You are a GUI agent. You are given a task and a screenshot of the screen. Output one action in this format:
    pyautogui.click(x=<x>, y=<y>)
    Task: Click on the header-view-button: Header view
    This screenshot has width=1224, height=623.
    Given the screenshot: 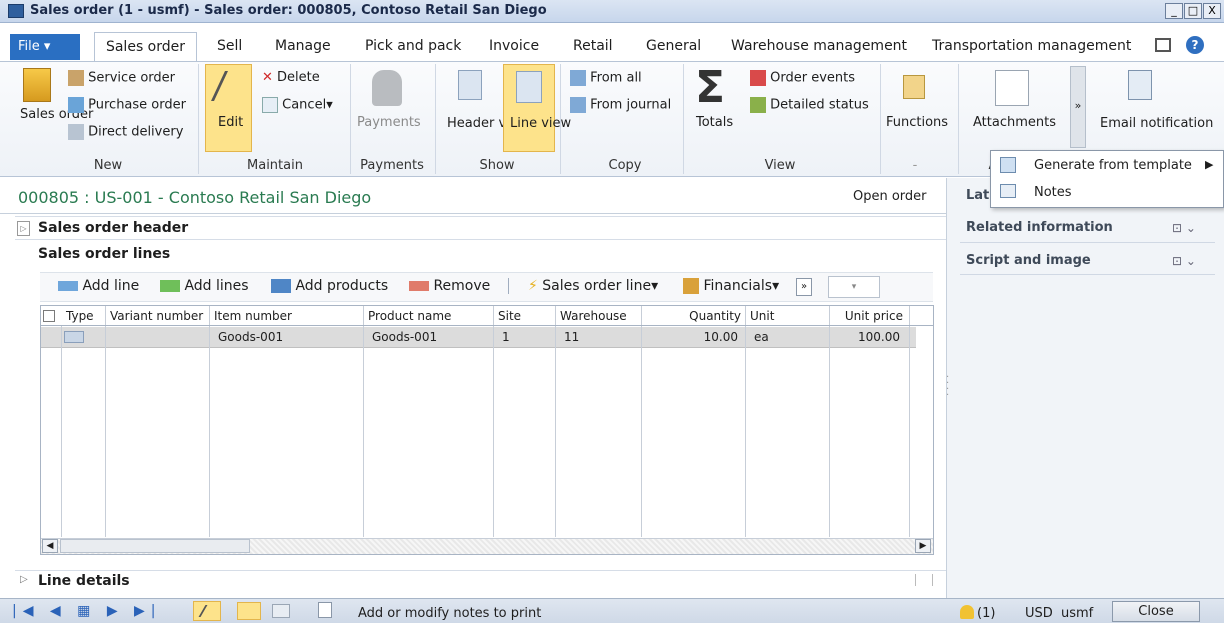 What is the action you would take?
    pyautogui.click(x=487, y=124)
    